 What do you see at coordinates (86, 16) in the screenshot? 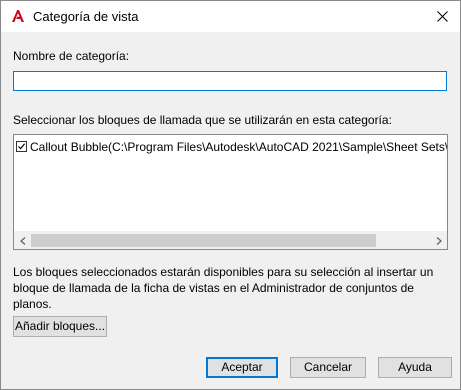
I see `window-title: Categoría de vista` at bounding box center [86, 16].